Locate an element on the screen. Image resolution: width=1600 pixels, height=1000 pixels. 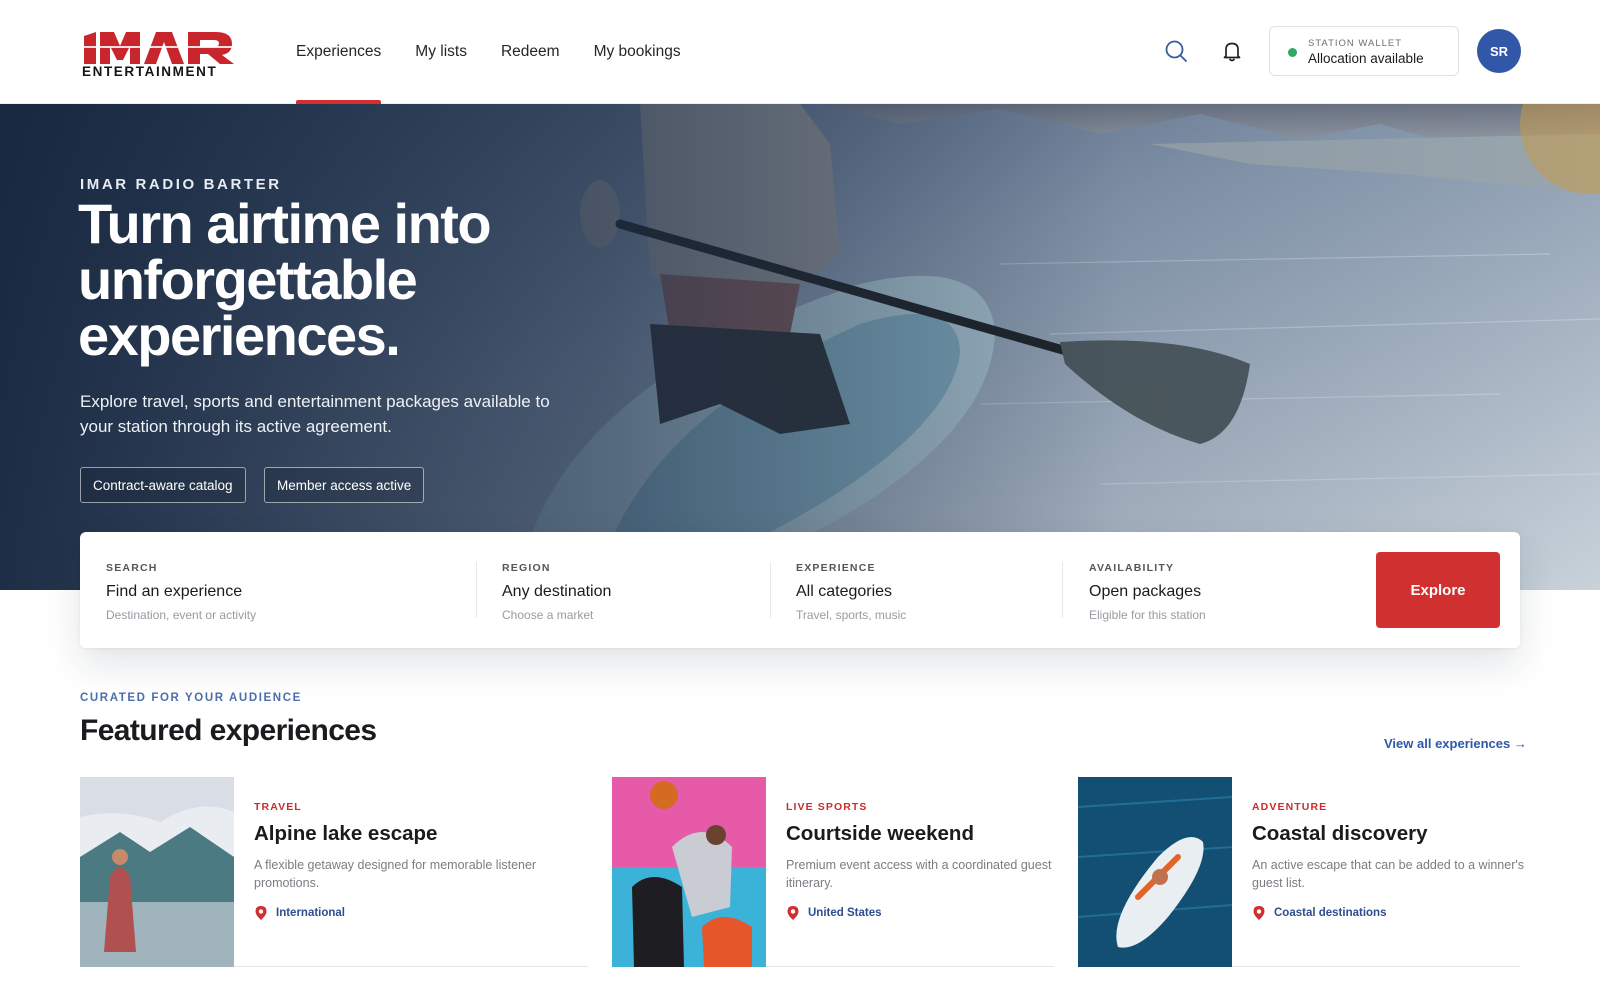
search-field-hint: Destination, event or activity is located at coordinates (181, 615).